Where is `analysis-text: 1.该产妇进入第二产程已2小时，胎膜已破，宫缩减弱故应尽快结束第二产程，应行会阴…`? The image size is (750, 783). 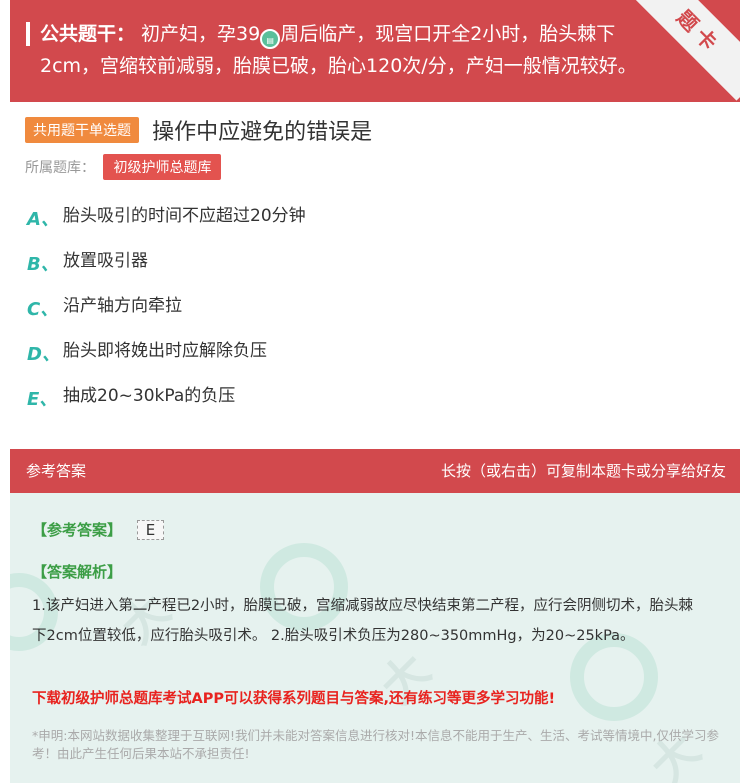 analysis-text: 1.该产妇进入第二产程已2小时，胎膜已破，宫缩减弱故应尽快结束第二产程，应行会阴… is located at coordinates (363, 621).